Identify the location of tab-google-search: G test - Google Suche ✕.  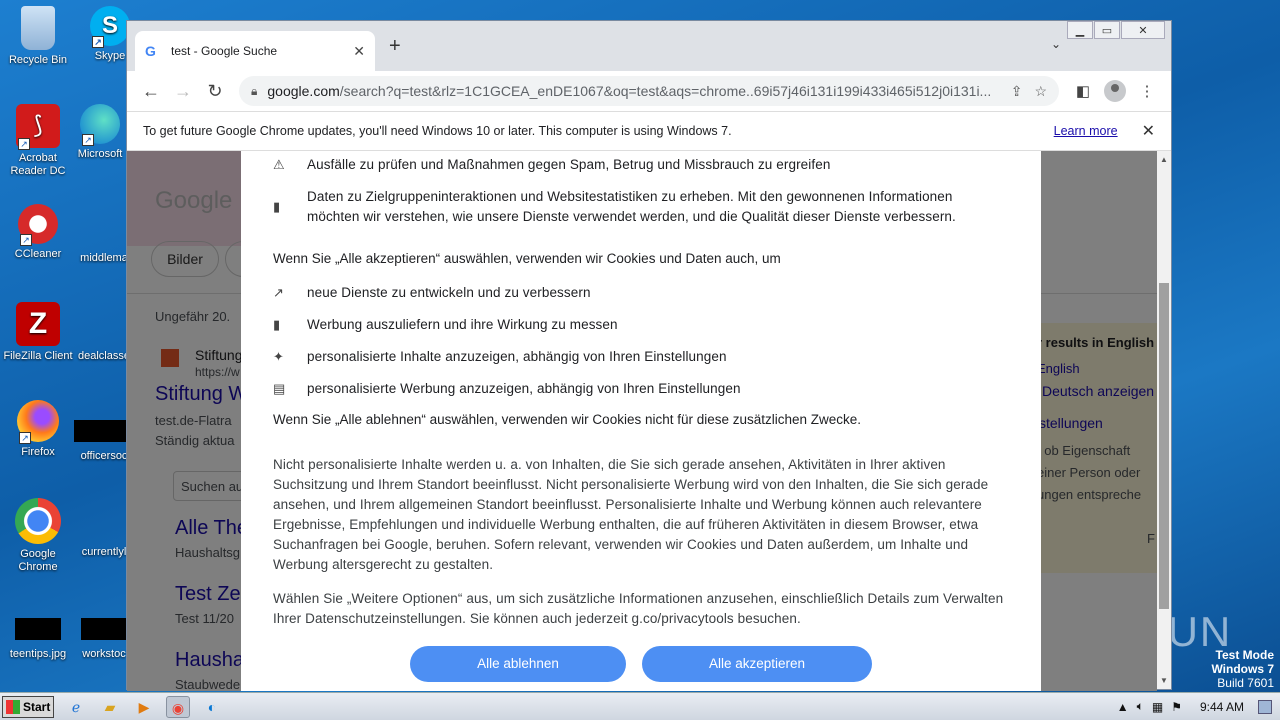
(255, 51).